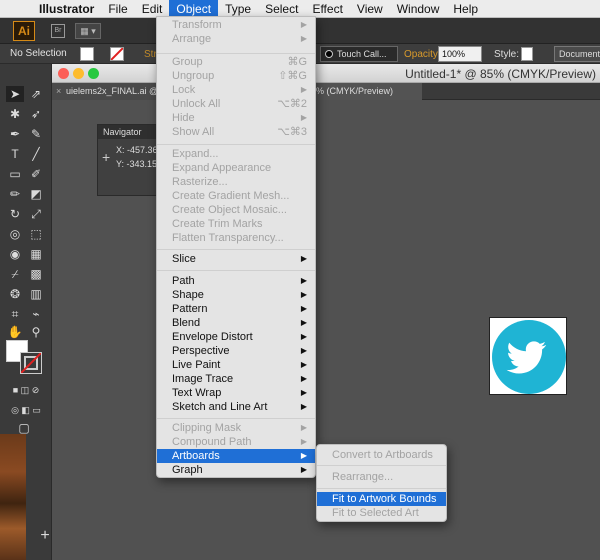  What do you see at coordinates (460, 54) in the screenshot?
I see `opacity-input: 100%` at bounding box center [460, 54].